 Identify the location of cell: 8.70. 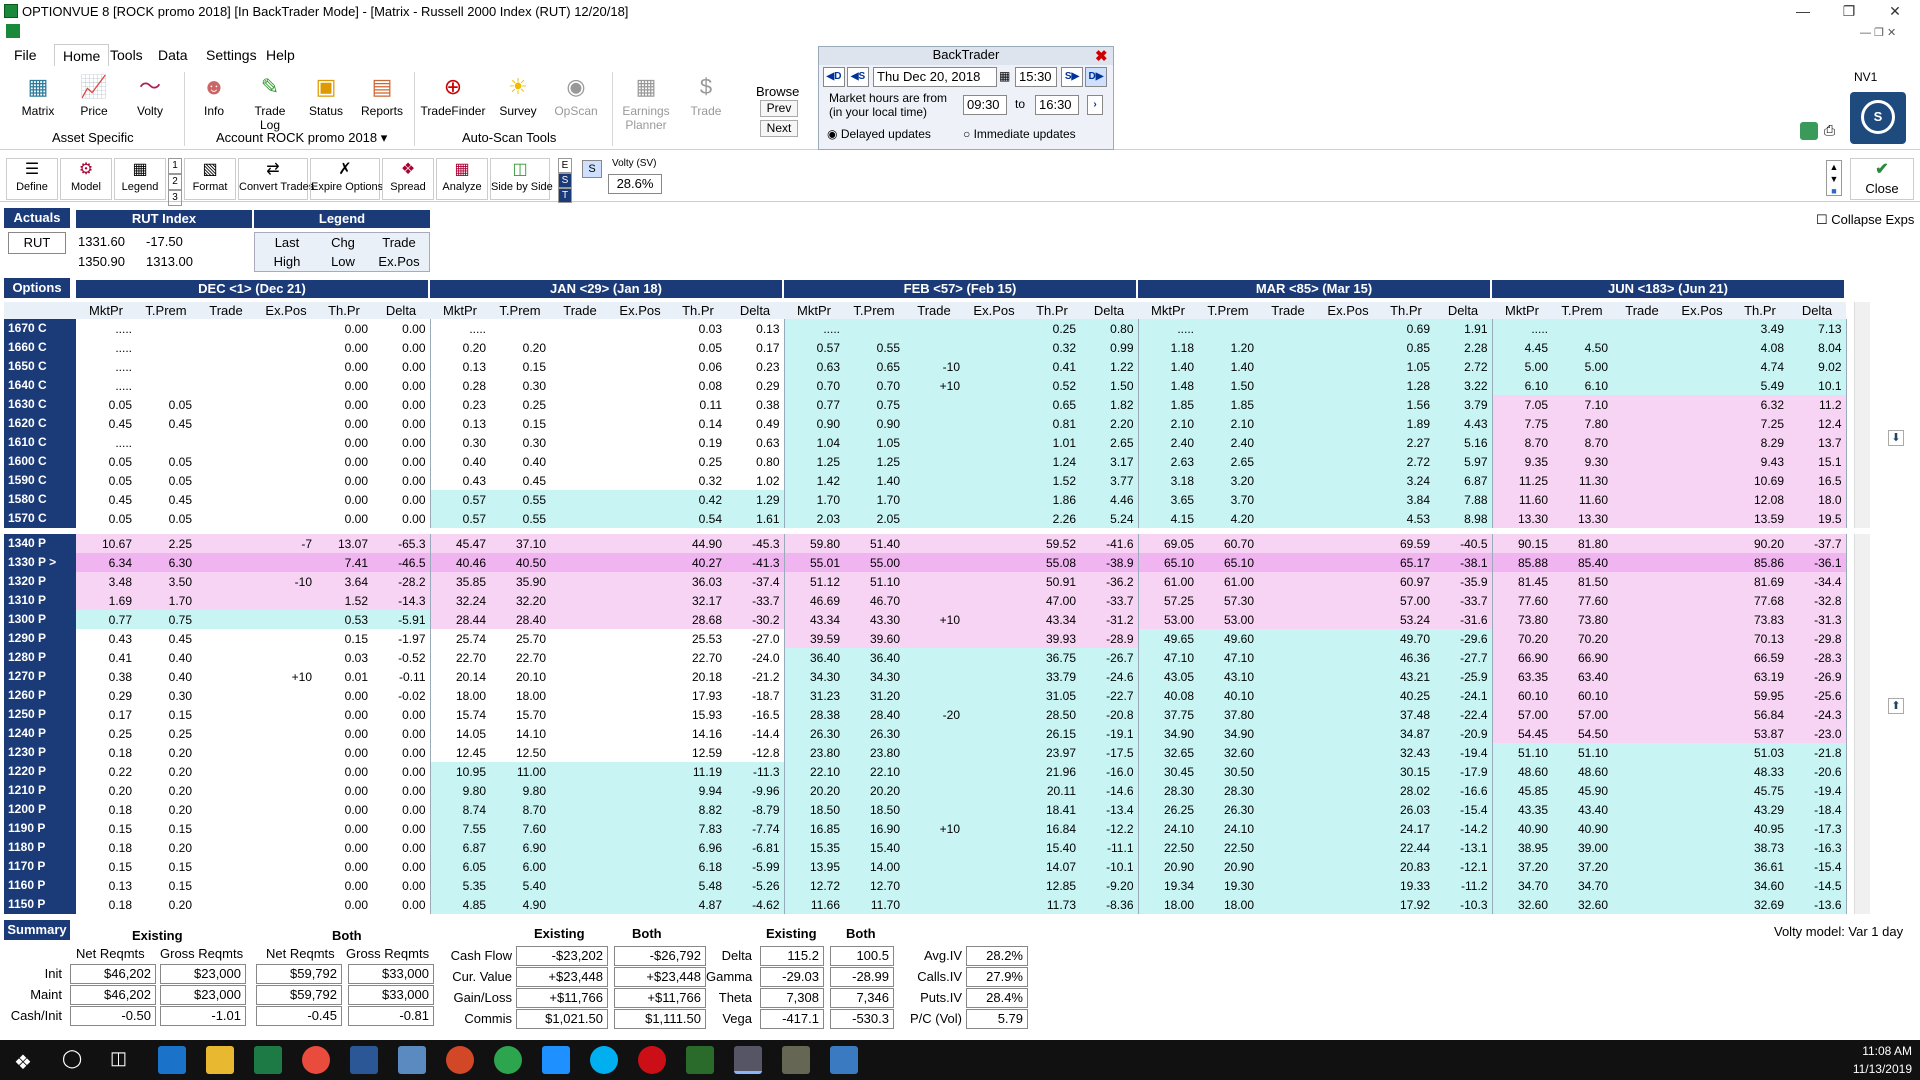
(1522, 442).